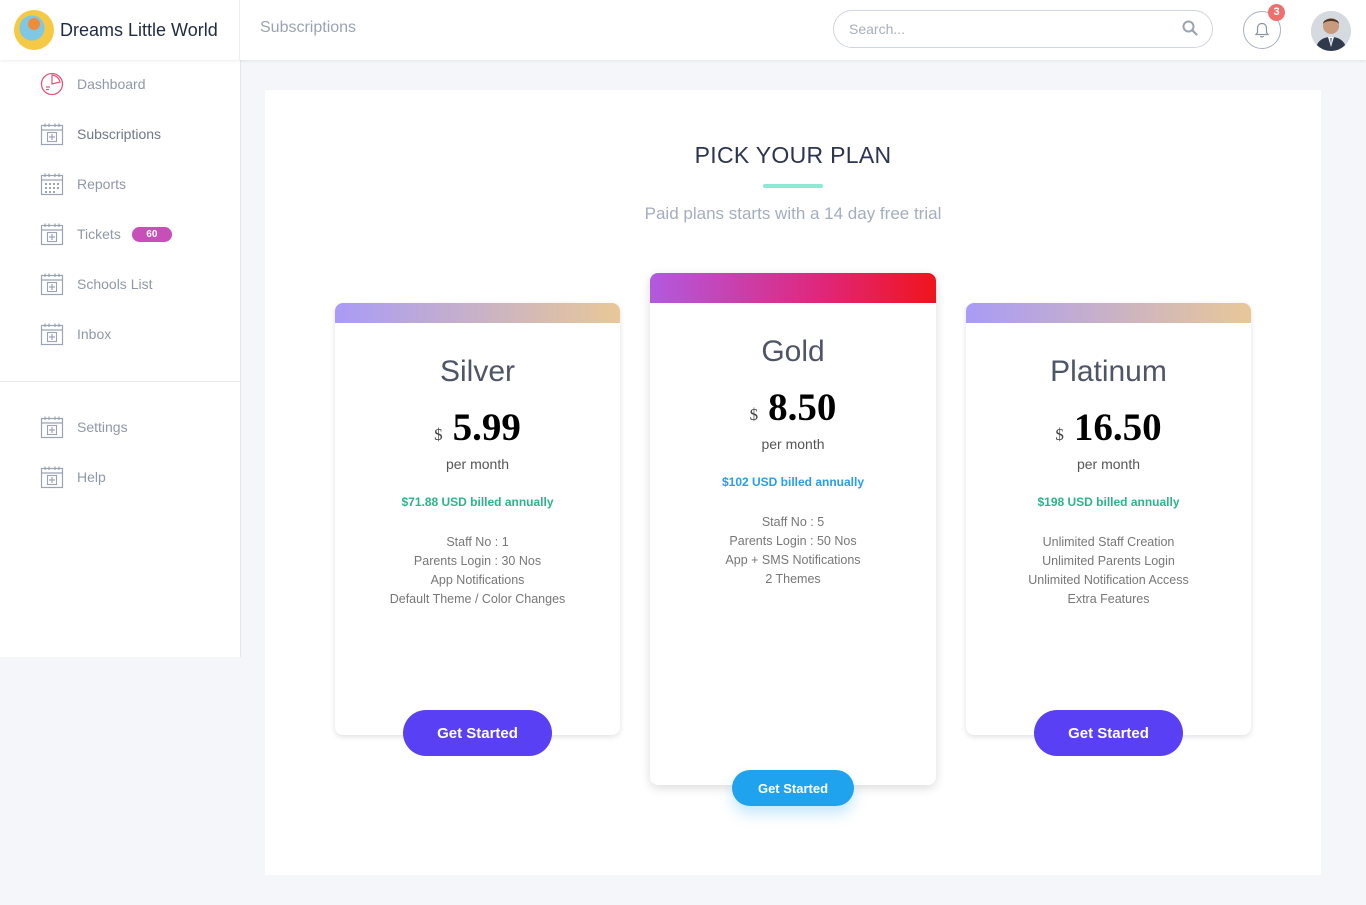  What do you see at coordinates (793, 541) in the screenshot?
I see `feature-item: Parents Login : 50 Nos` at bounding box center [793, 541].